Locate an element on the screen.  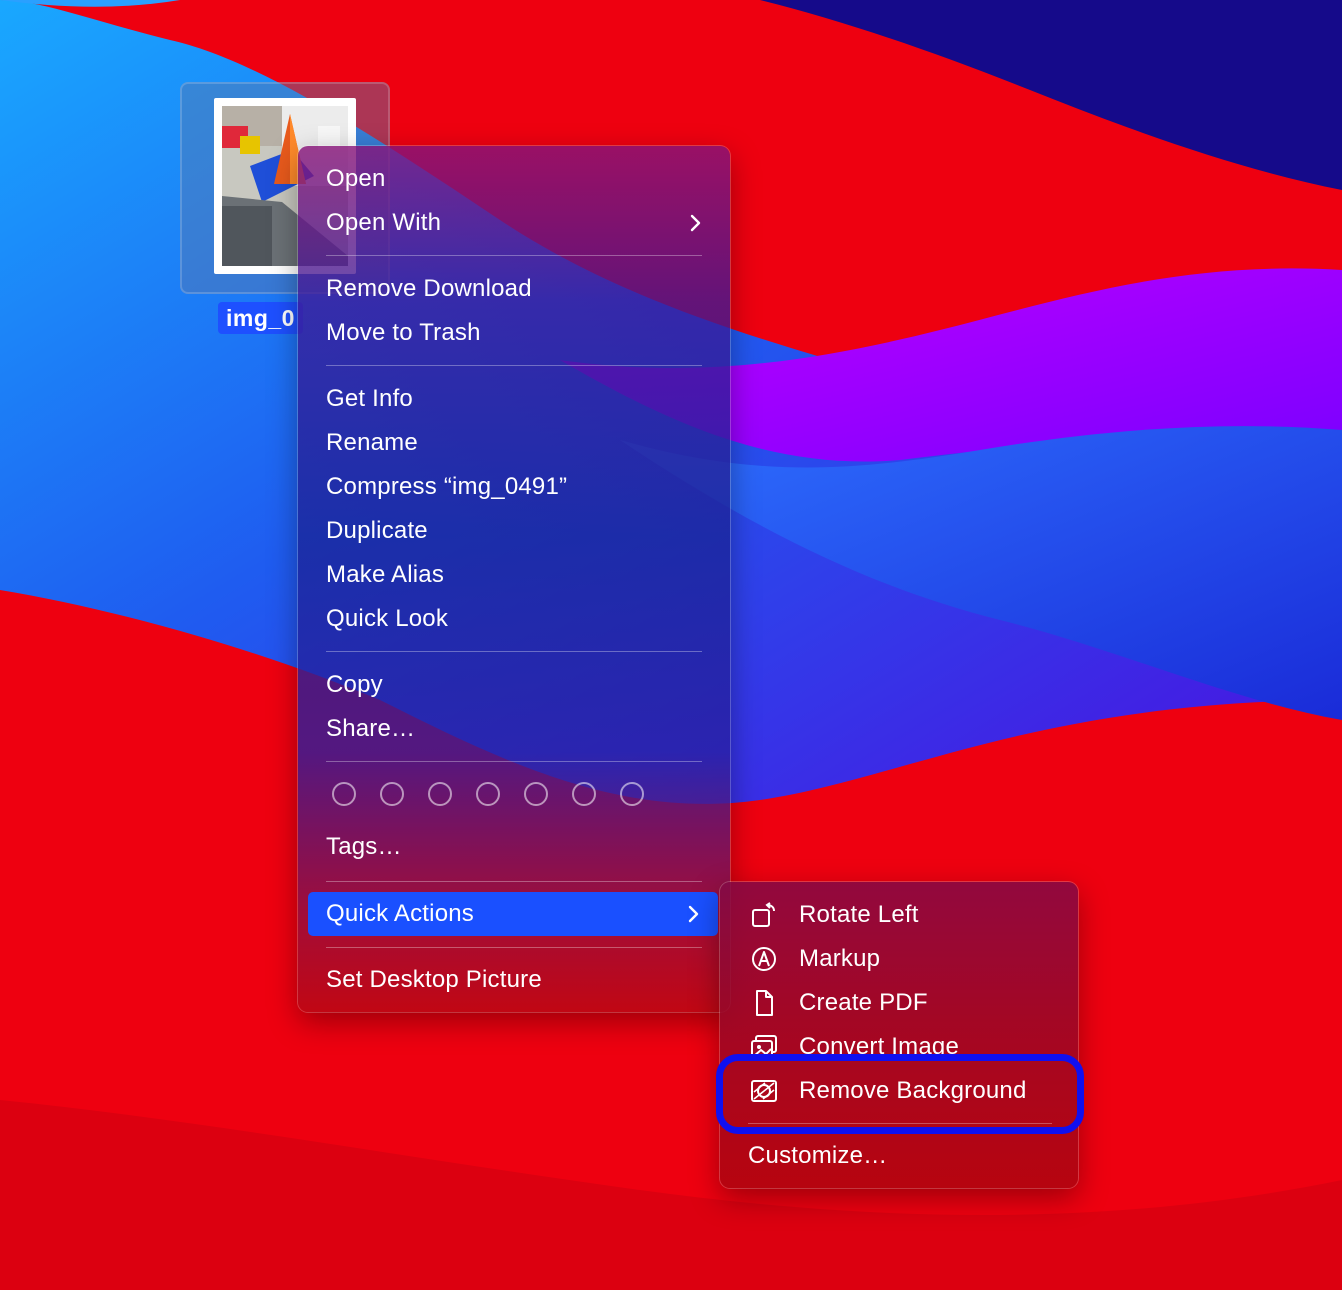
submenu-item-markup: Markup is located at coordinates (899, 959).